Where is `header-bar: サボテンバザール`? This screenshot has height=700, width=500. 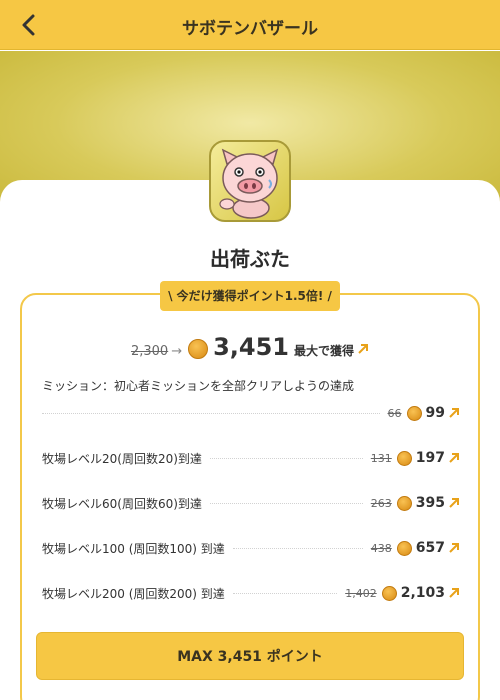
header-bar: サボテンバザール is located at coordinates (250, 25).